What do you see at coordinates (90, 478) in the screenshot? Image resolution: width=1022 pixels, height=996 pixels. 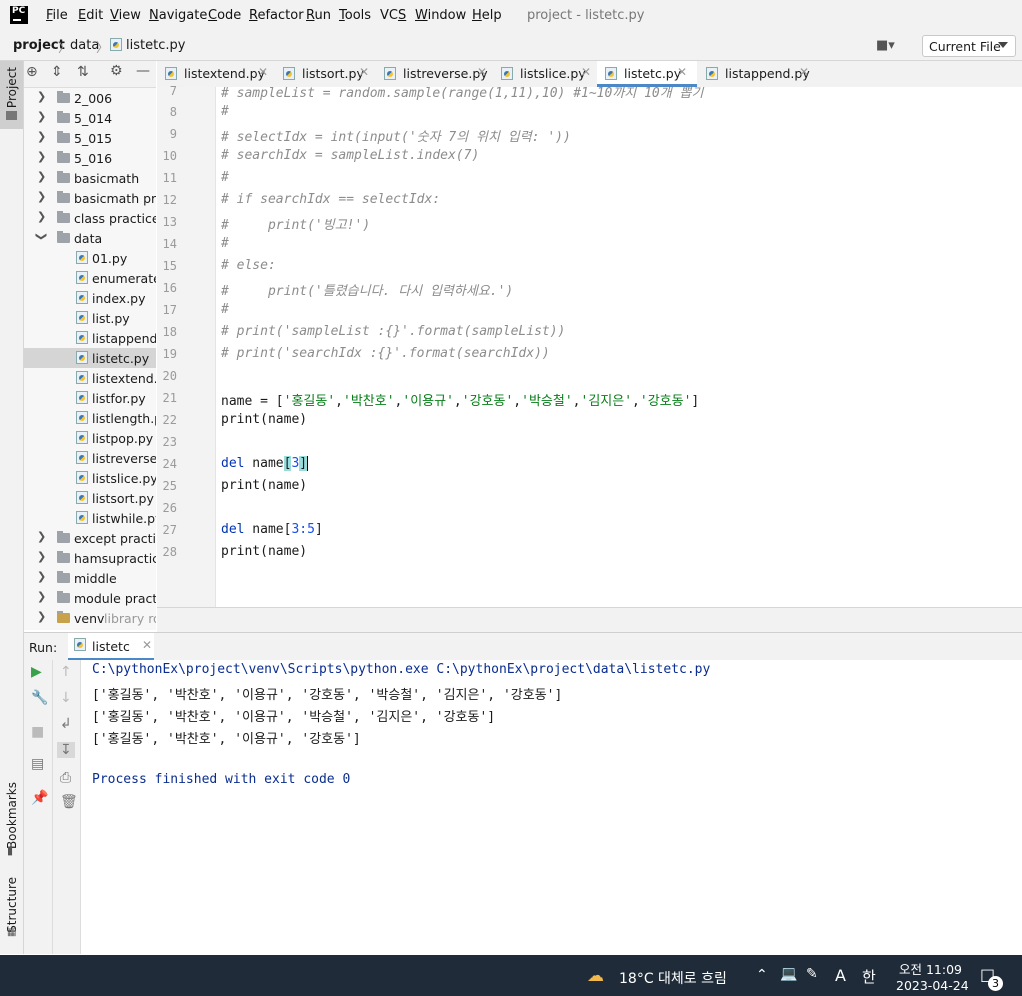 I see `tree-file: listslice.py` at bounding box center [90, 478].